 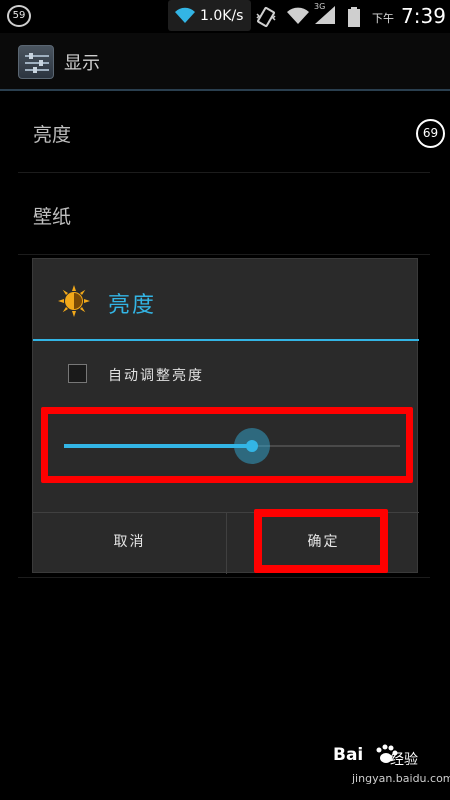 What do you see at coordinates (325, 15) in the screenshot?
I see `signal-icon` at bounding box center [325, 15].